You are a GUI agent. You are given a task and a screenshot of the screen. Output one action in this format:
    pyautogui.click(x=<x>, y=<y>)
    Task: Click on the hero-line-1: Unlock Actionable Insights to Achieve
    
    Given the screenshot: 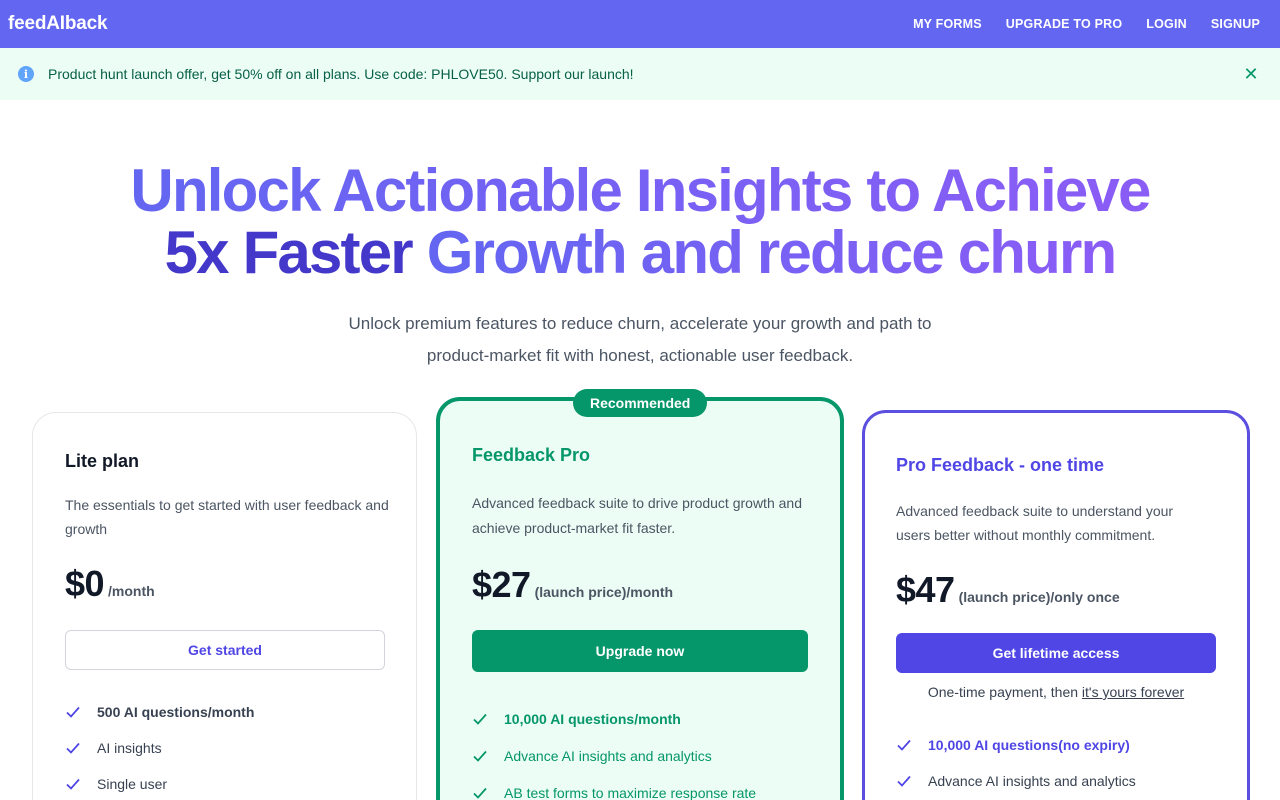 What is the action you would take?
    pyautogui.click(x=640, y=191)
    